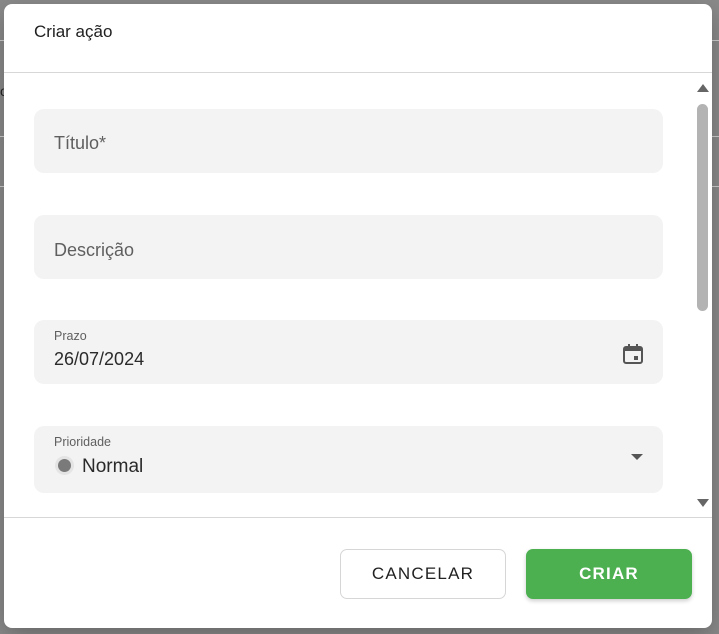 The width and height of the screenshot is (719, 634). What do you see at coordinates (70, 336) in the screenshot?
I see `deadline-label: Prazo` at bounding box center [70, 336].